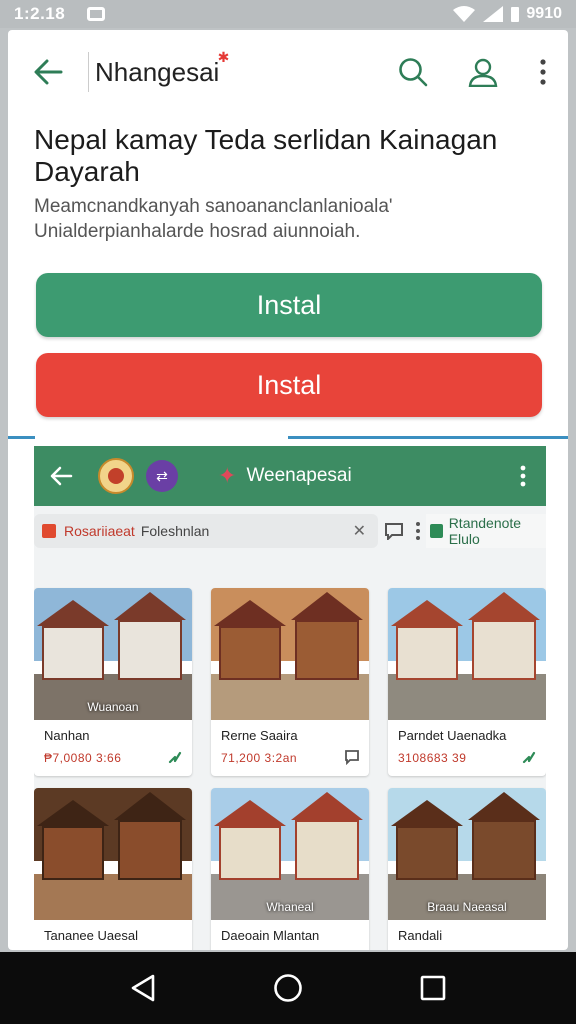  I want to click on preview-title: ✦ Weenapesai, so click(285, 476).